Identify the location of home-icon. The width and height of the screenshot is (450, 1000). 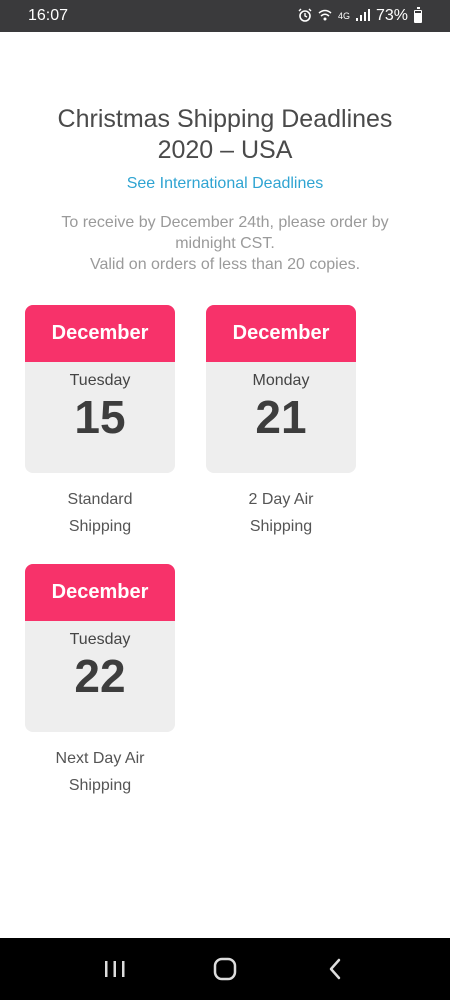
(225, 969).